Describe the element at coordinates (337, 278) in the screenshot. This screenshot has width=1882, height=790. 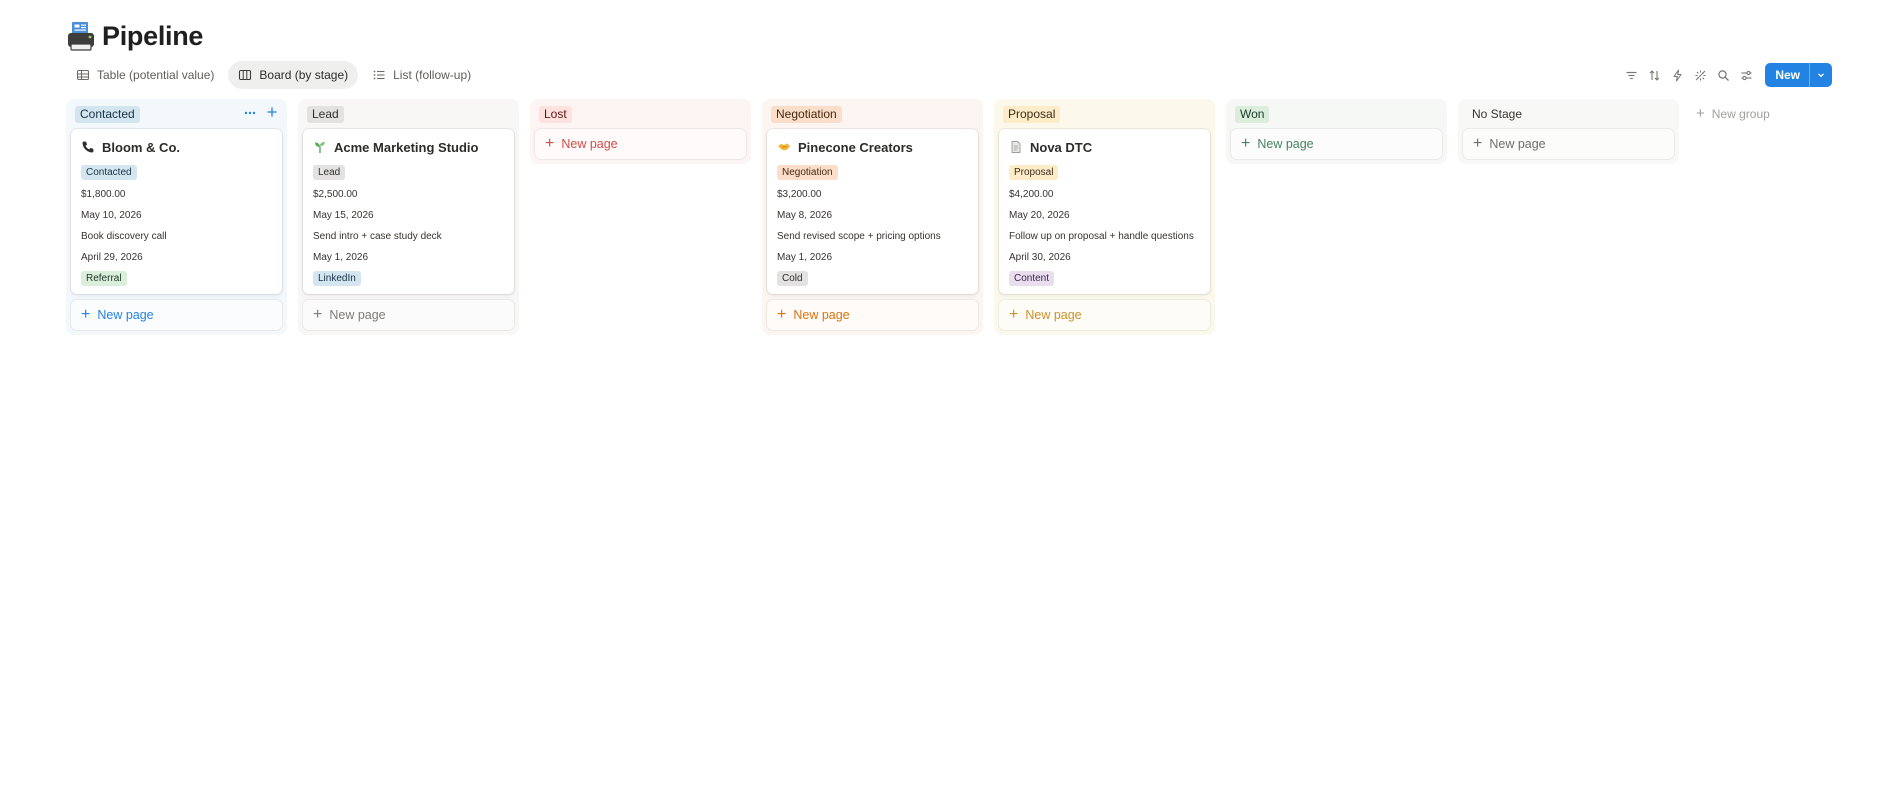
I see `source-tag: LinkedIn` at that location.